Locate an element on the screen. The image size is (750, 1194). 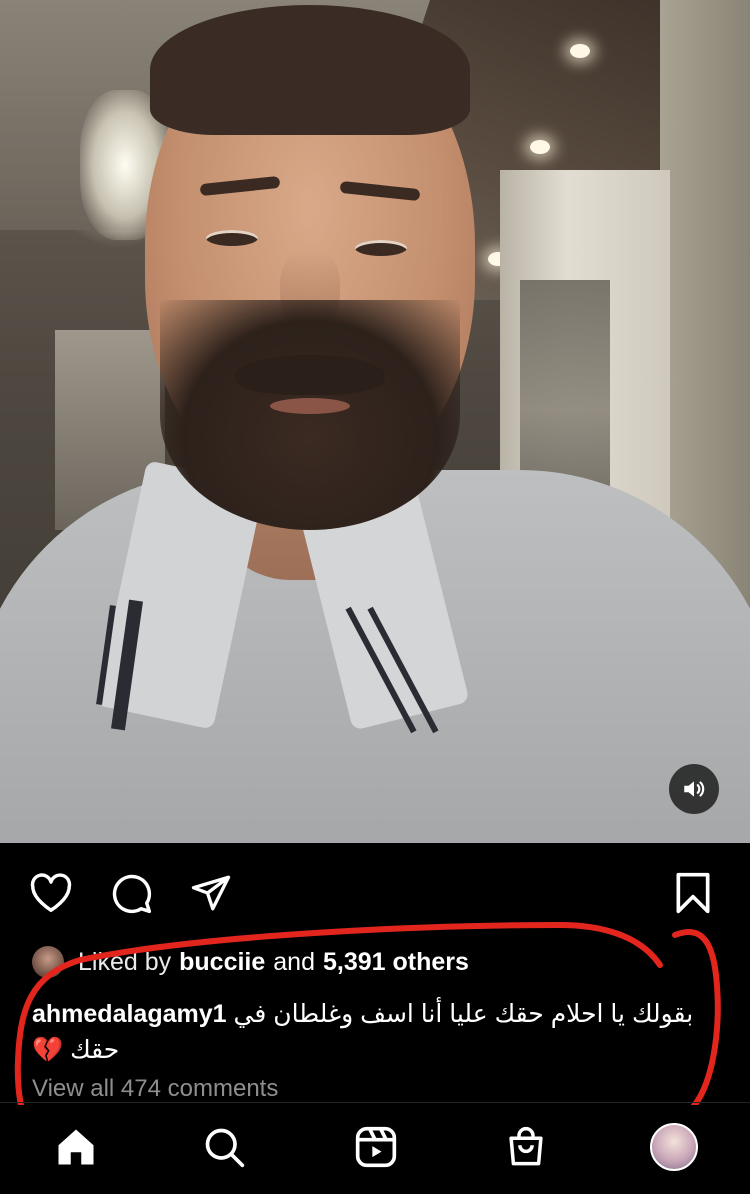
tab-profile is located at coordinates (674, 1147).